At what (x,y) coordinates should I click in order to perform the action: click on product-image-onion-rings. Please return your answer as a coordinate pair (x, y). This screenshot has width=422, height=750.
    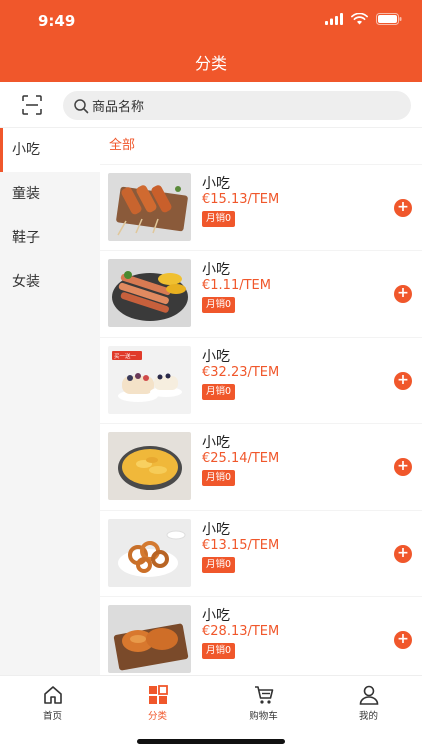
    Looking at the image, I should click on (149, 552).